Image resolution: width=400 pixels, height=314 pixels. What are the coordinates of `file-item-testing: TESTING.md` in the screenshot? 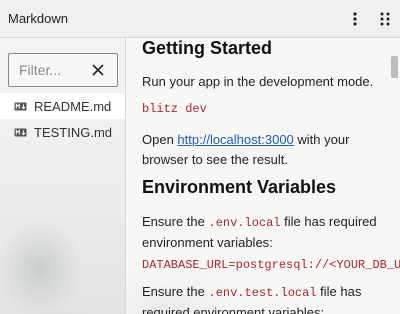 It's located at (62, 132).